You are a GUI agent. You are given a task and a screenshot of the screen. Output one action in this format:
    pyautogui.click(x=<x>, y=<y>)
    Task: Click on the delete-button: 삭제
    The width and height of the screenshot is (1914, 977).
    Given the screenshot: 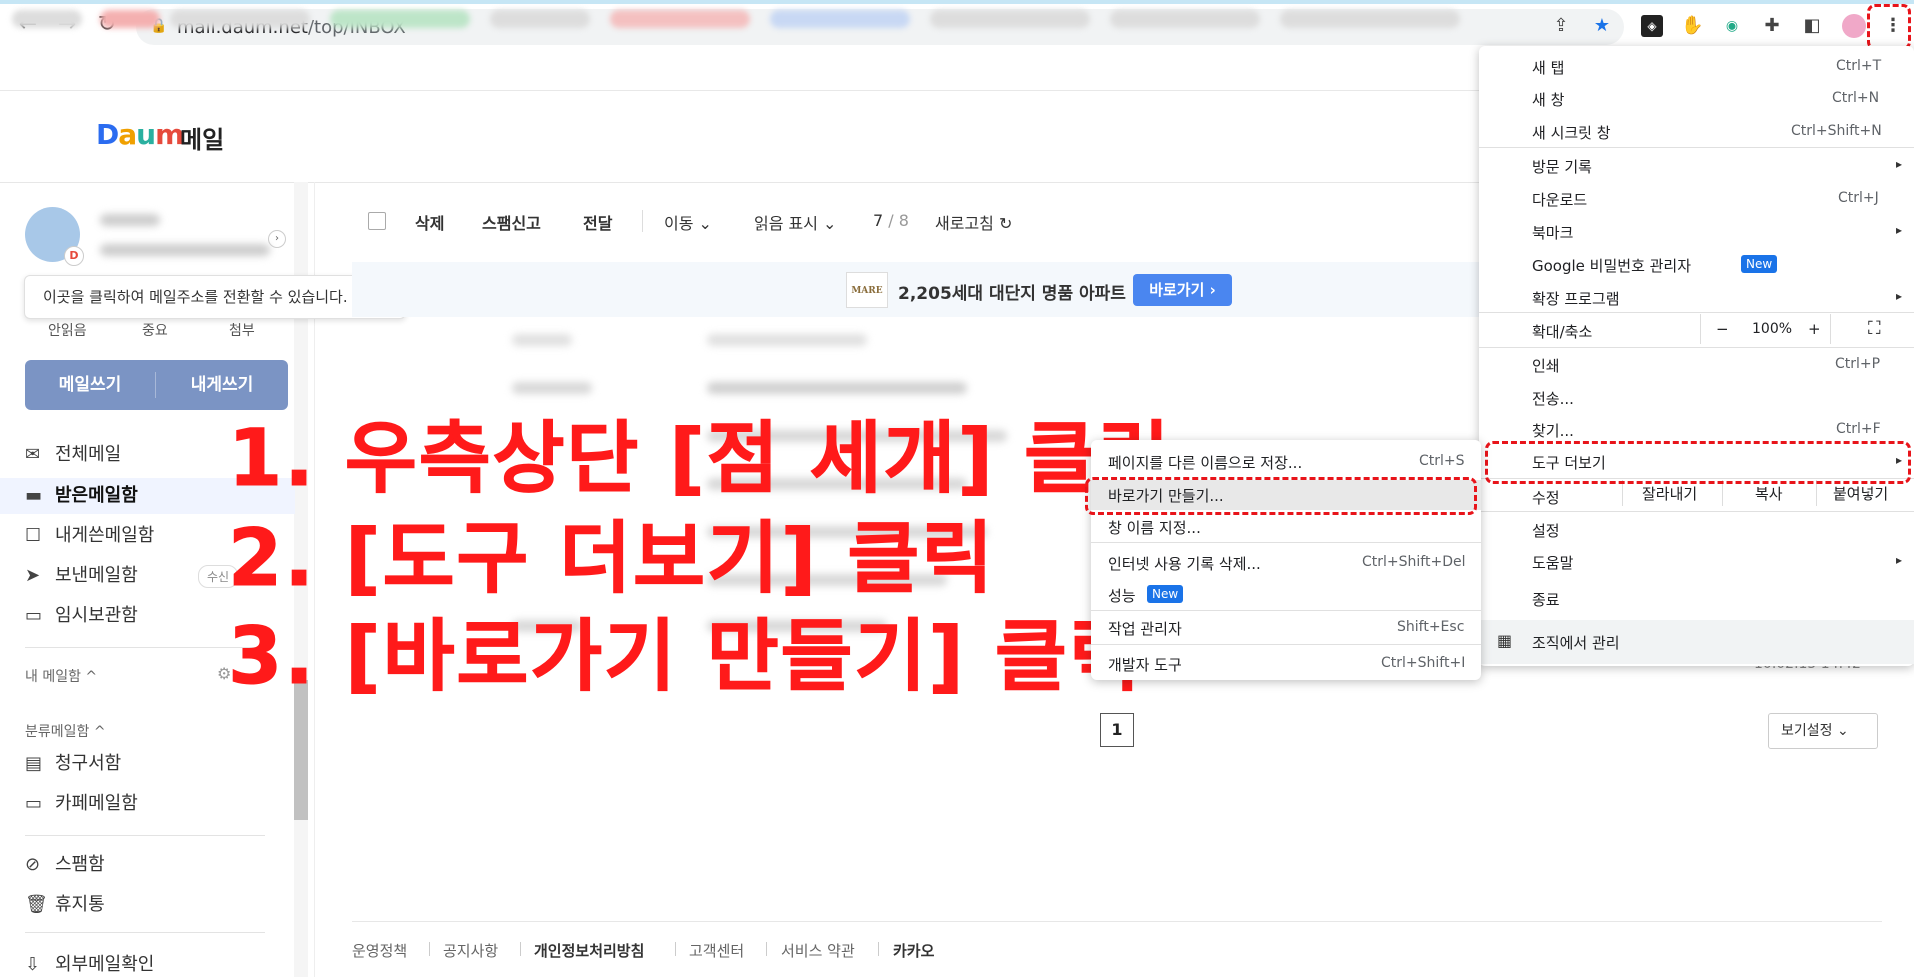 What is the action you would take?
    pyautogui.click(x=429, y=222)
    